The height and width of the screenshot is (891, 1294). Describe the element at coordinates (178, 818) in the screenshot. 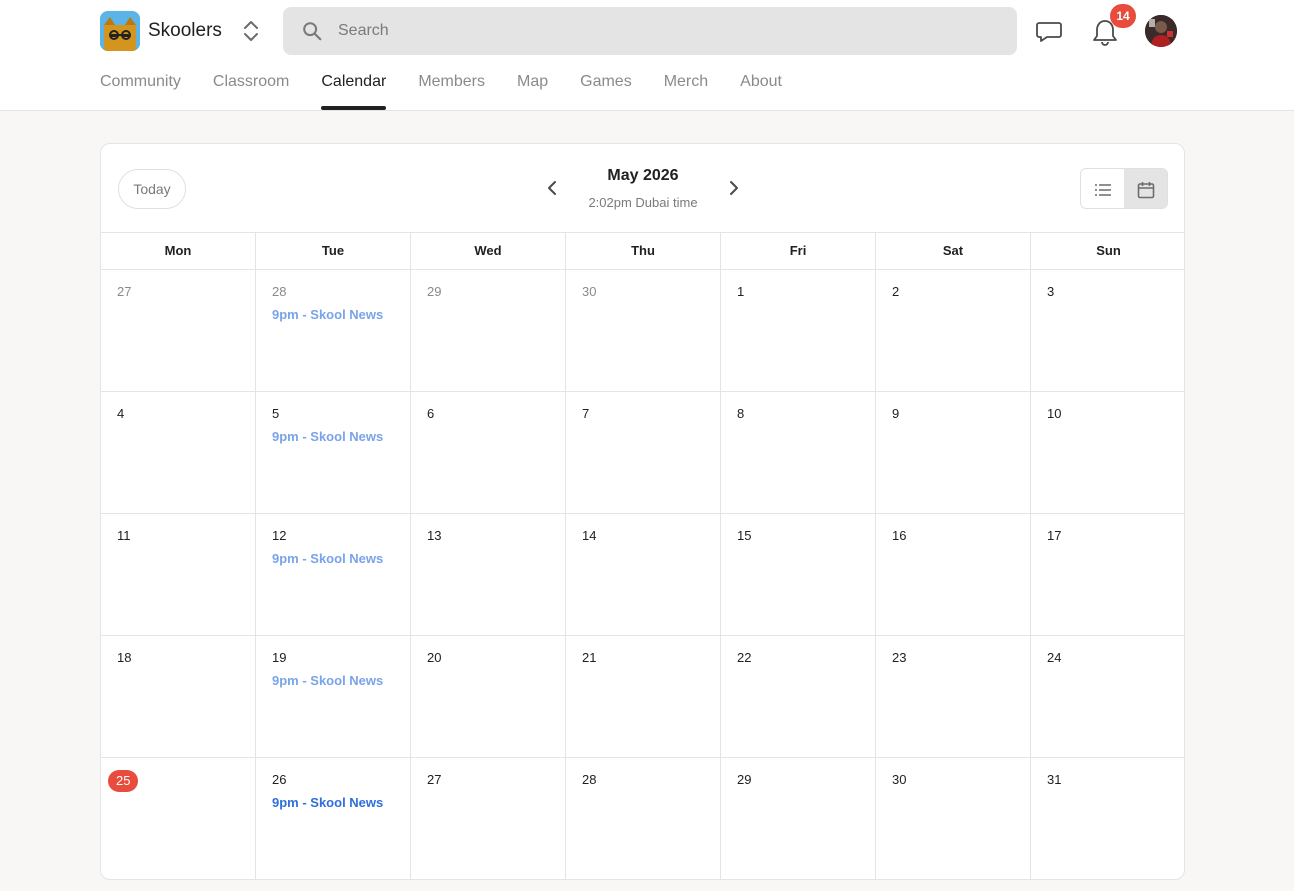

I see `day-cell: 25` at that location.